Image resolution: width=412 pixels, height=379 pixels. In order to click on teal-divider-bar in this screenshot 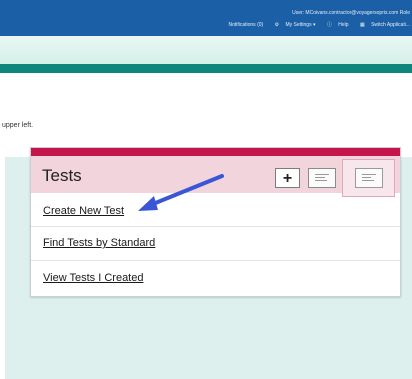, I will do `click(206, 68)`.